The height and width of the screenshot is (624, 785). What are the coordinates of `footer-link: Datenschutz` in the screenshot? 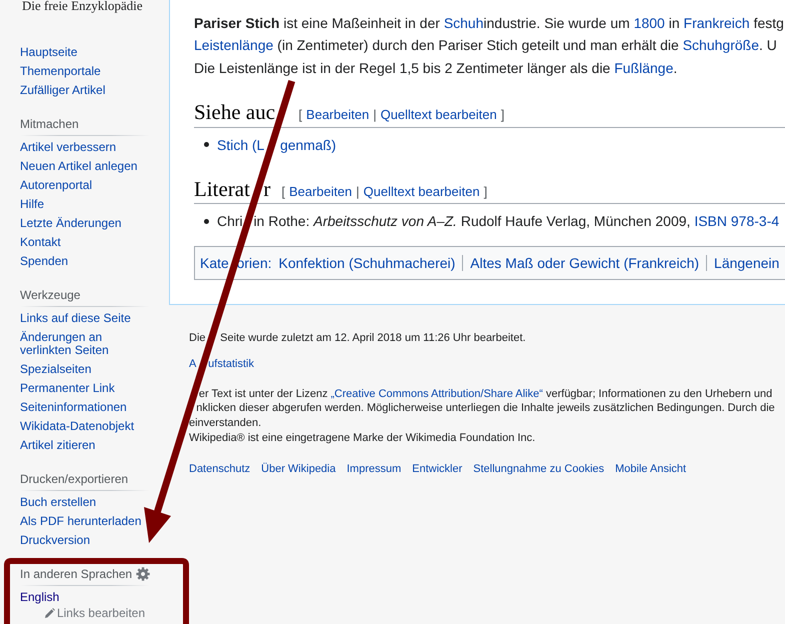 It's located at (219, 469).